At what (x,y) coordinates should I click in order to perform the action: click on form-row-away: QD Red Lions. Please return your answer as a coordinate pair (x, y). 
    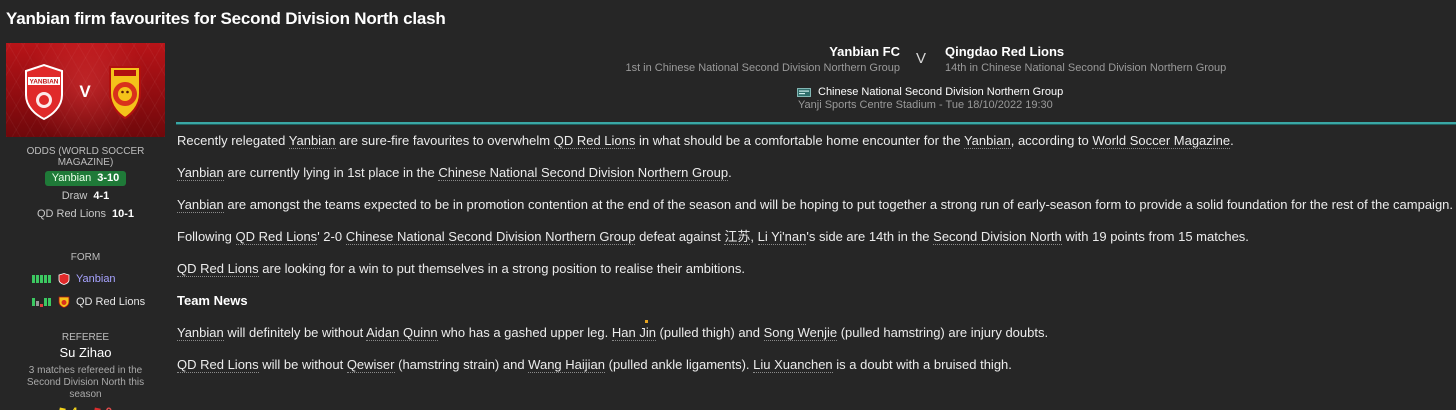
    Looking at the image, I should click on (85, 302).